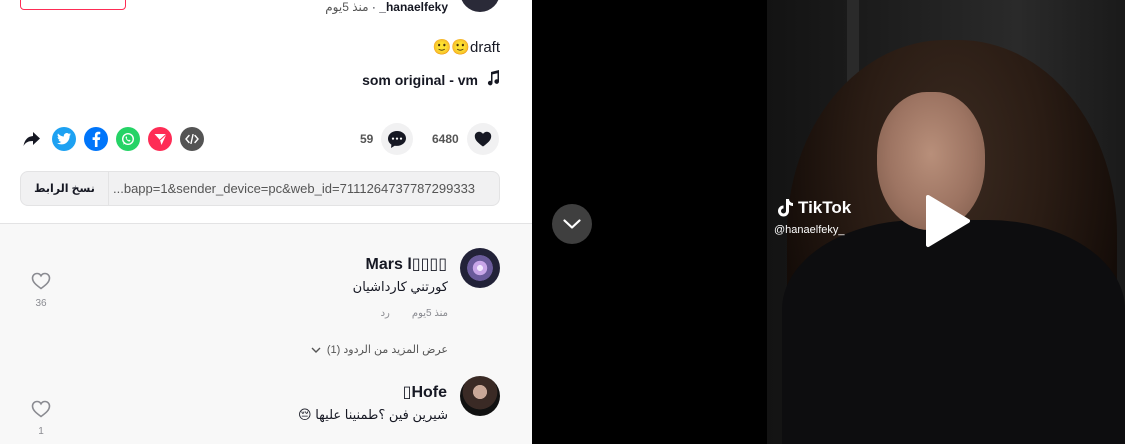  I want to click on music-title: som original - vm, so click(420, 80).